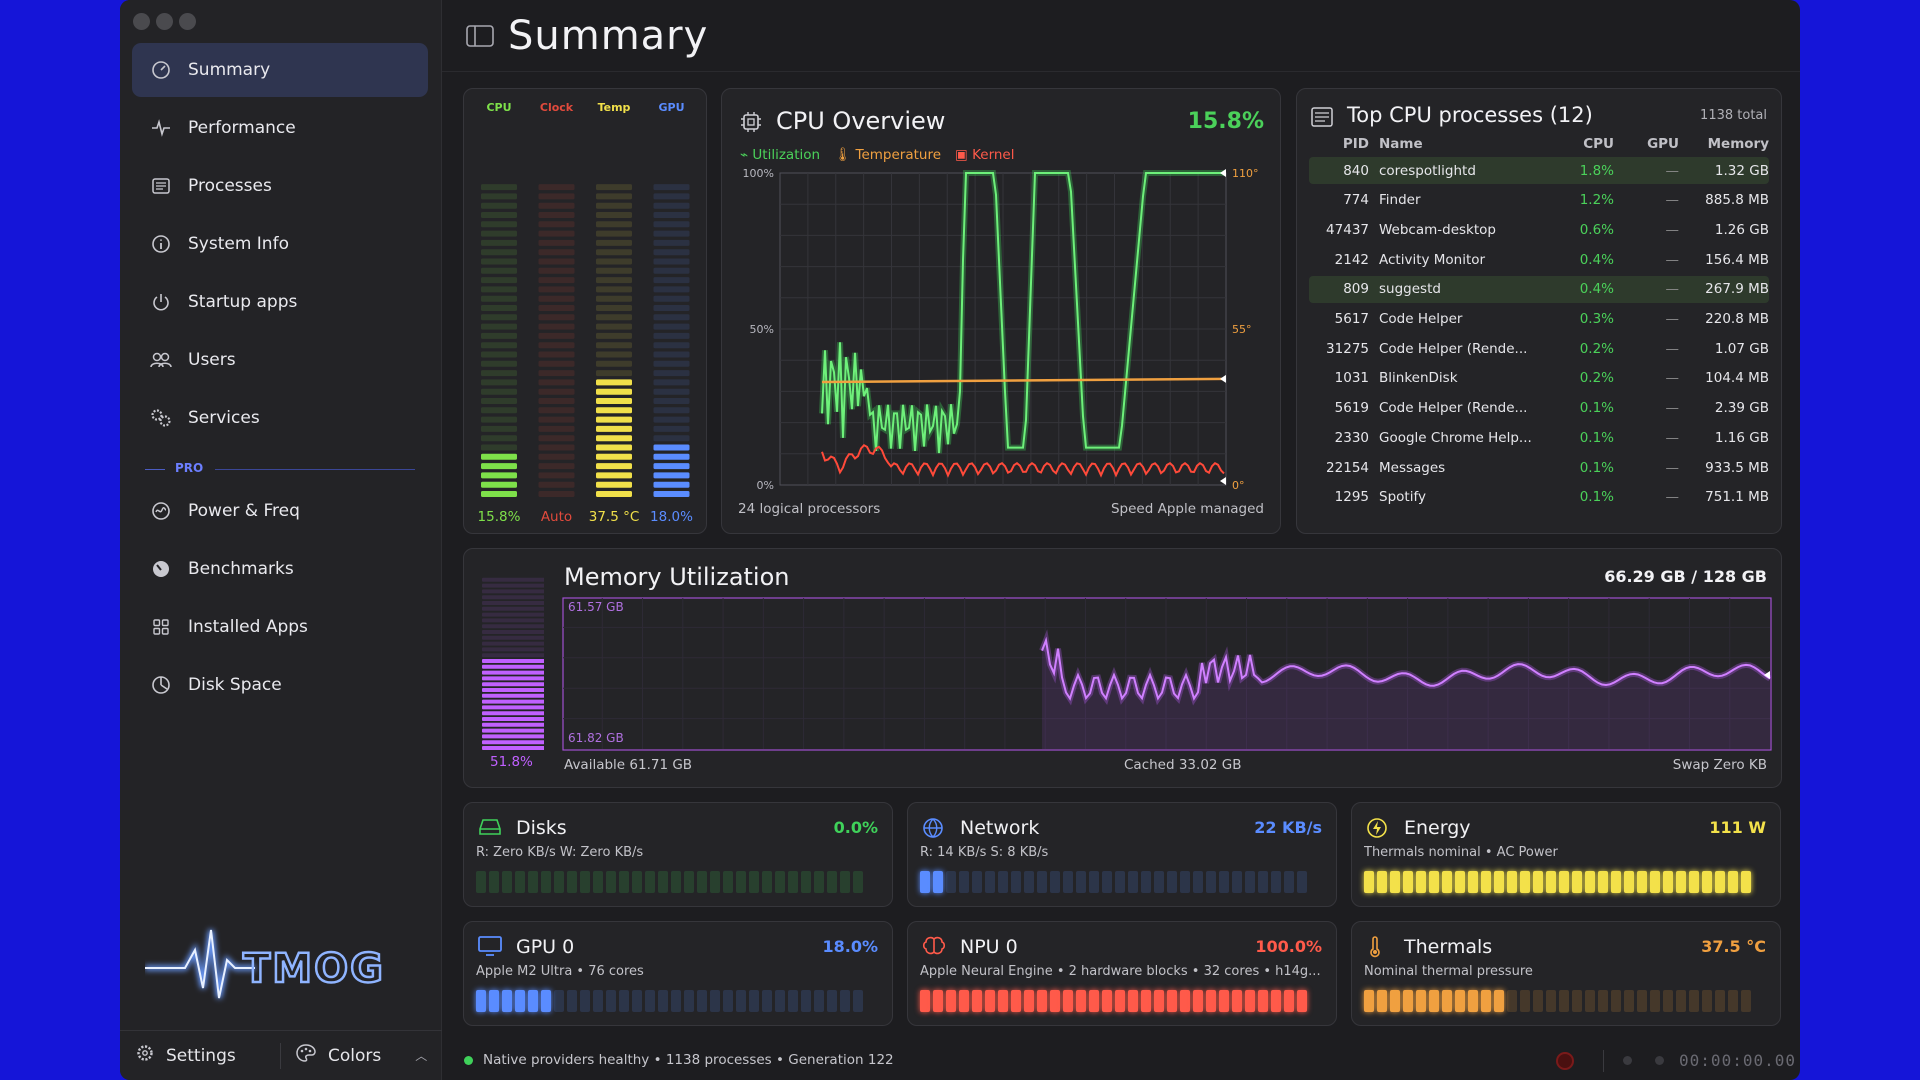 The height and width of the screenshot is (1080, 1920). I want to click on cell-pid: 22154, so click(1347, 467).